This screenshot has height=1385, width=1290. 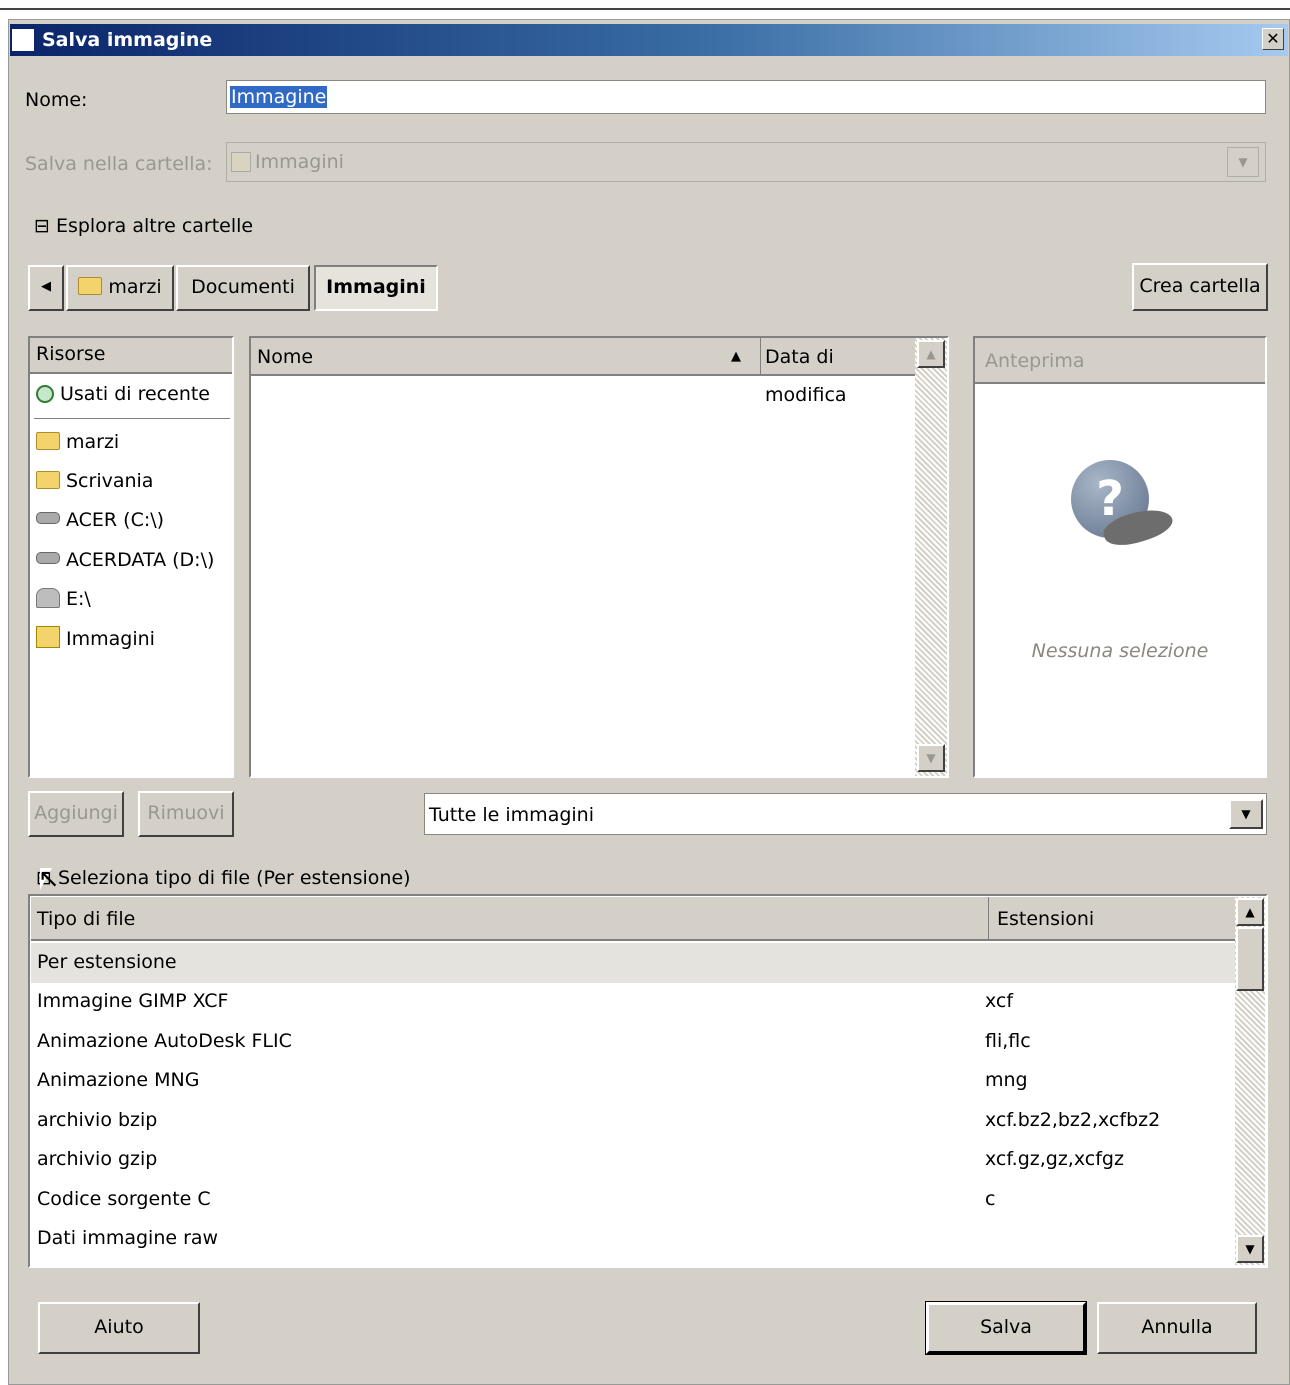 I want to click on file-type-ext: c, so click(x=990, y=1199).